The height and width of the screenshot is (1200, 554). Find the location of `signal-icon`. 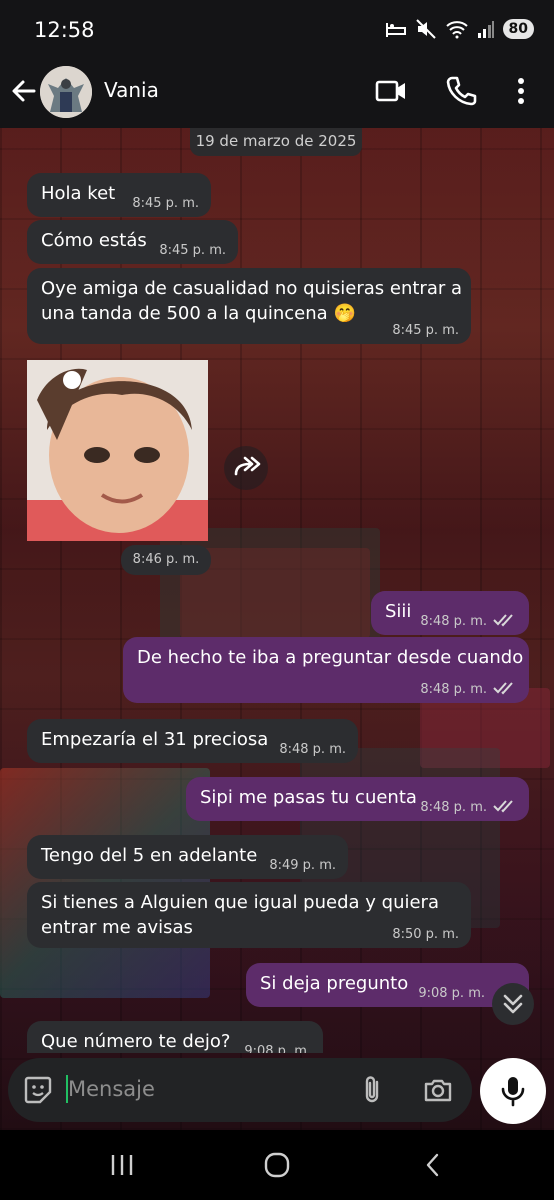

signal-icon is located at coordinates (485, 29).